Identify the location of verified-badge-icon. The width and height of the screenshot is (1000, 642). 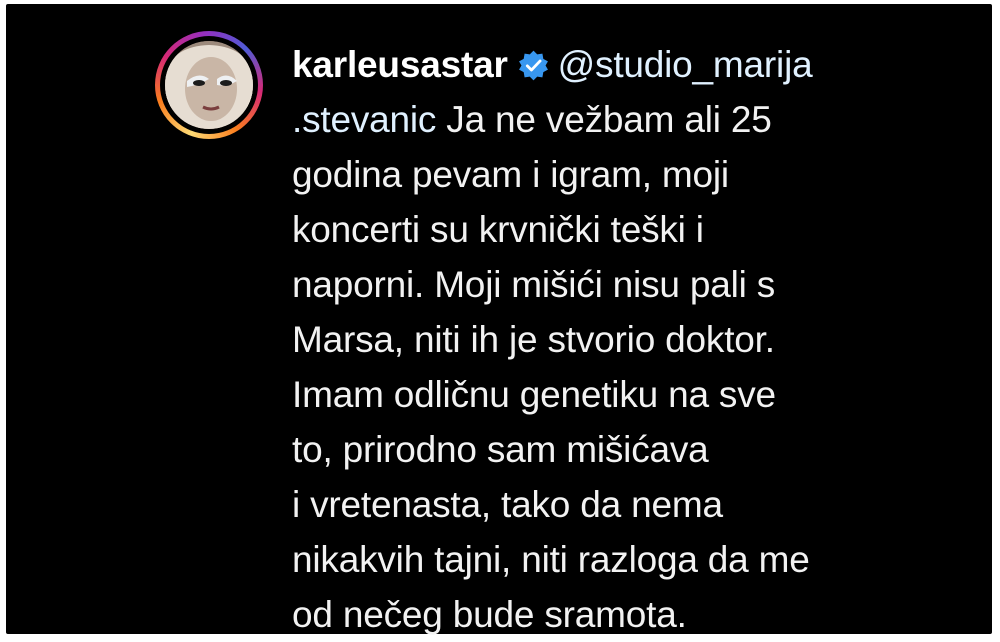
(533, 65).